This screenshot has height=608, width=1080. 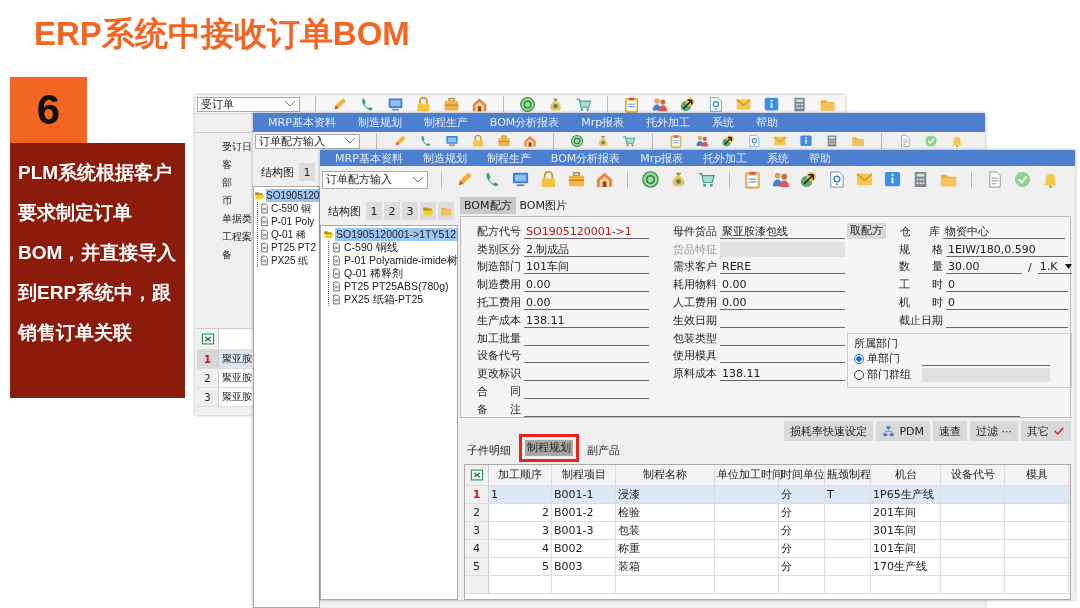 What do you see at coordinates (549, 448) in the screenshot?
I see `tab: 制程规划` at bounding box center [549, 448].